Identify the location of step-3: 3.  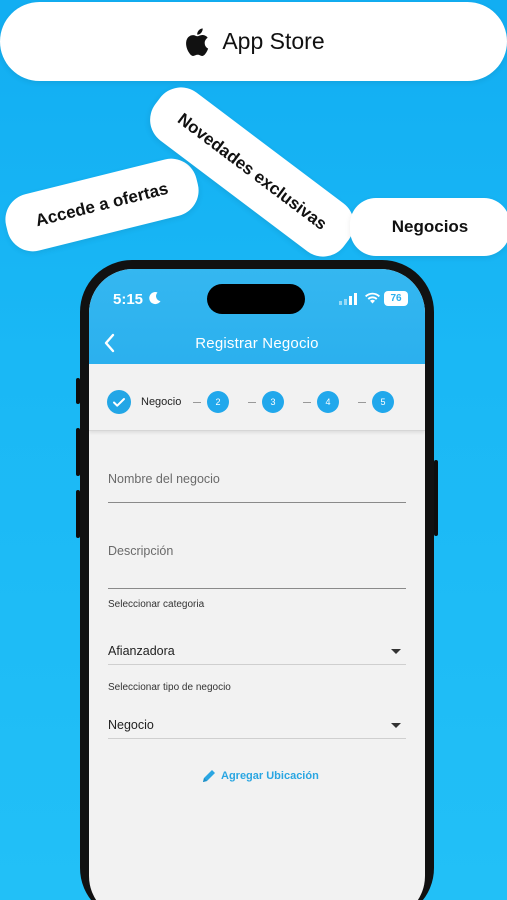
(273, 402).